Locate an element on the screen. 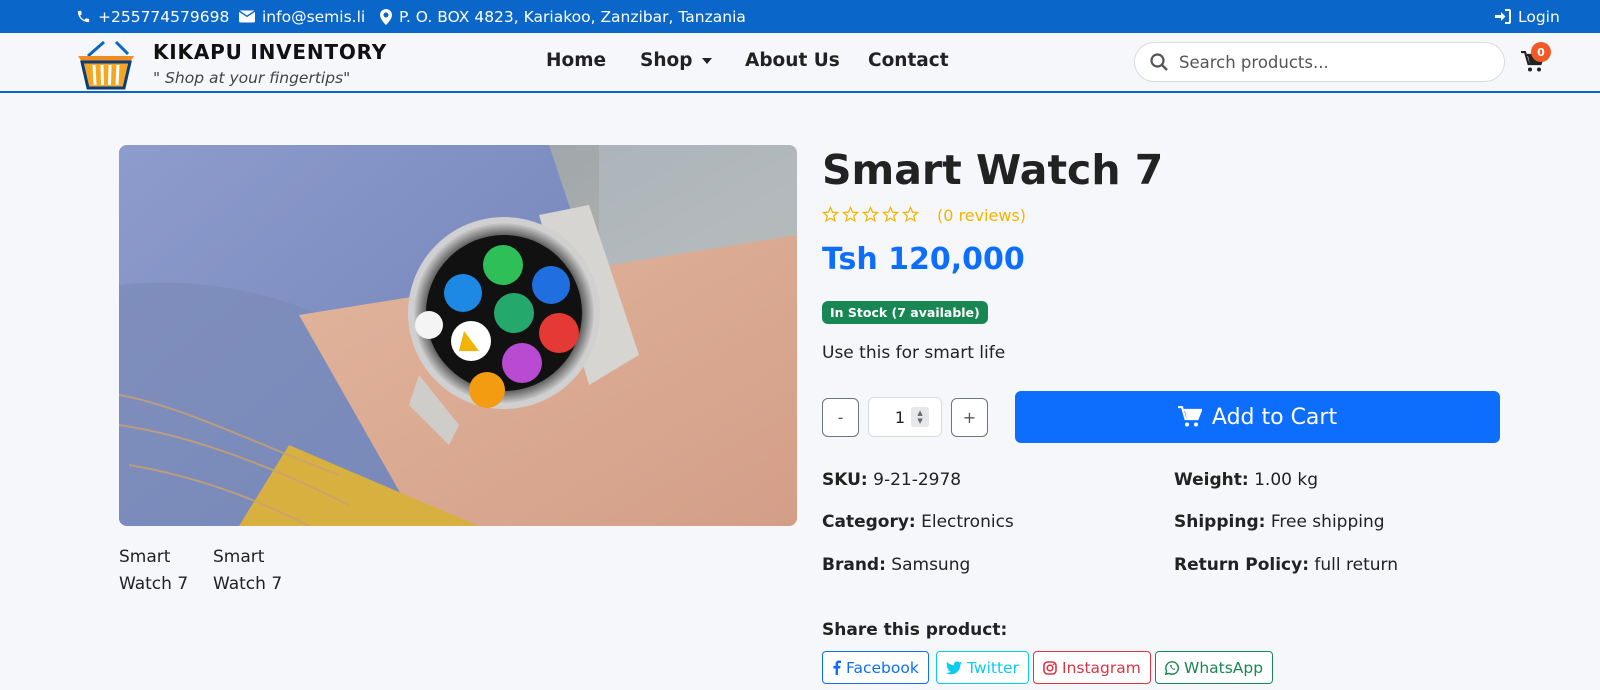 Image resolution: width=1600 pixels, height=690 pixels. instagram-icon is located at coordinates (1050, 667).